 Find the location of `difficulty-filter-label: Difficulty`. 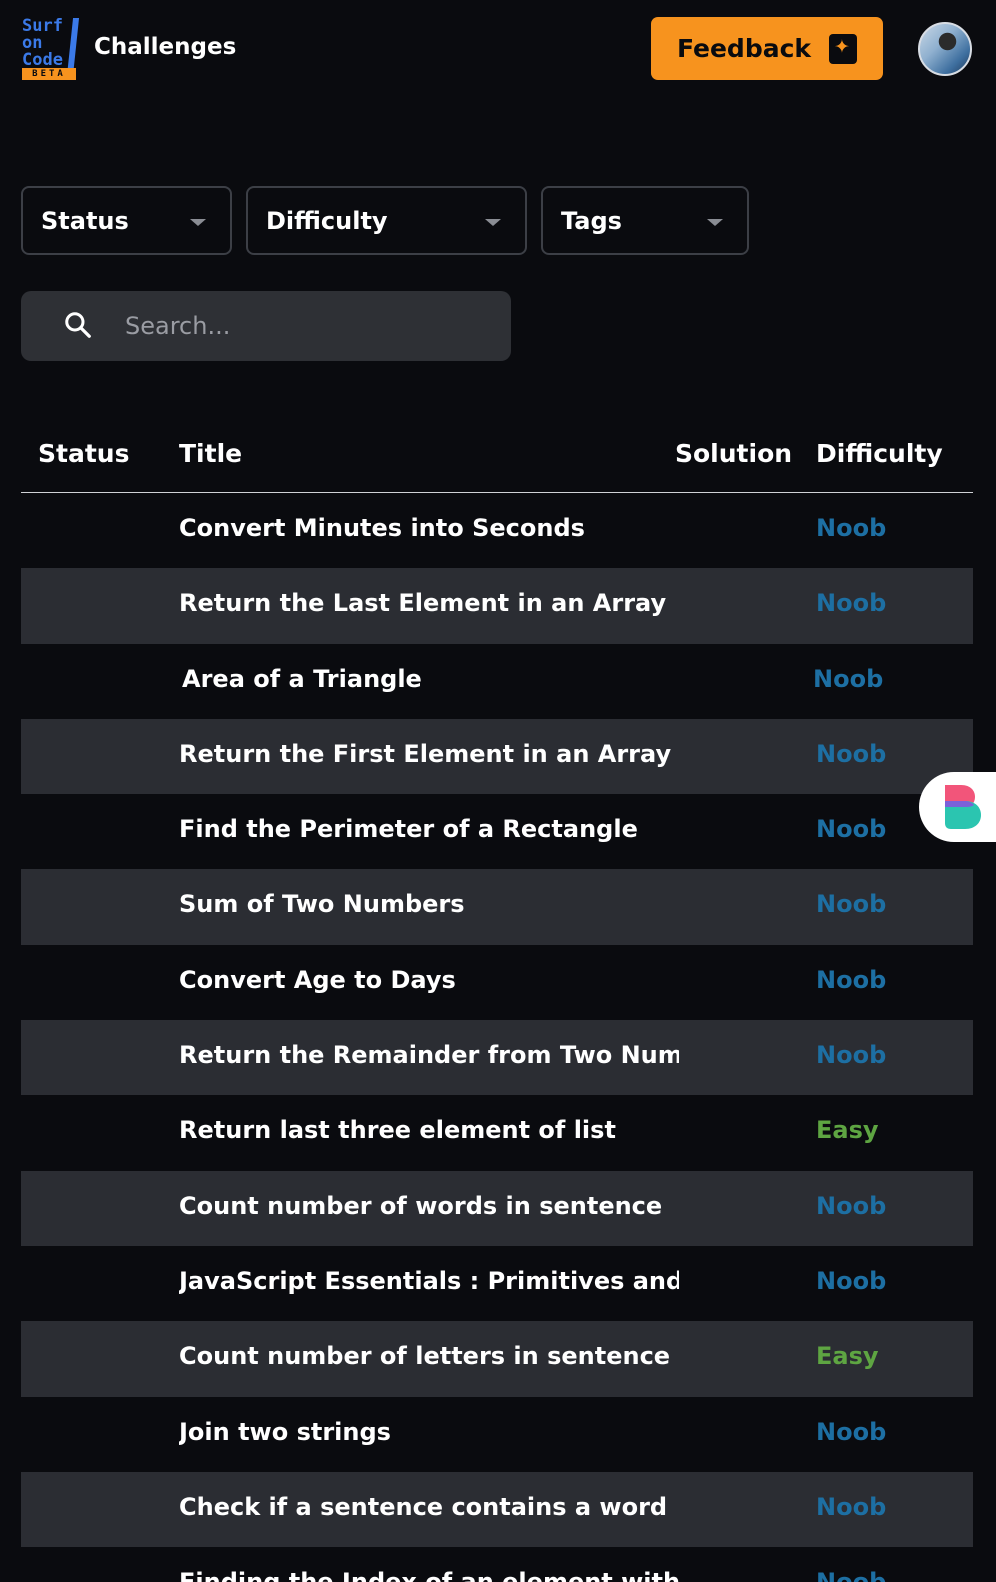

difficulty-filter-label: Difficulty is located at coordinates (327, 220).